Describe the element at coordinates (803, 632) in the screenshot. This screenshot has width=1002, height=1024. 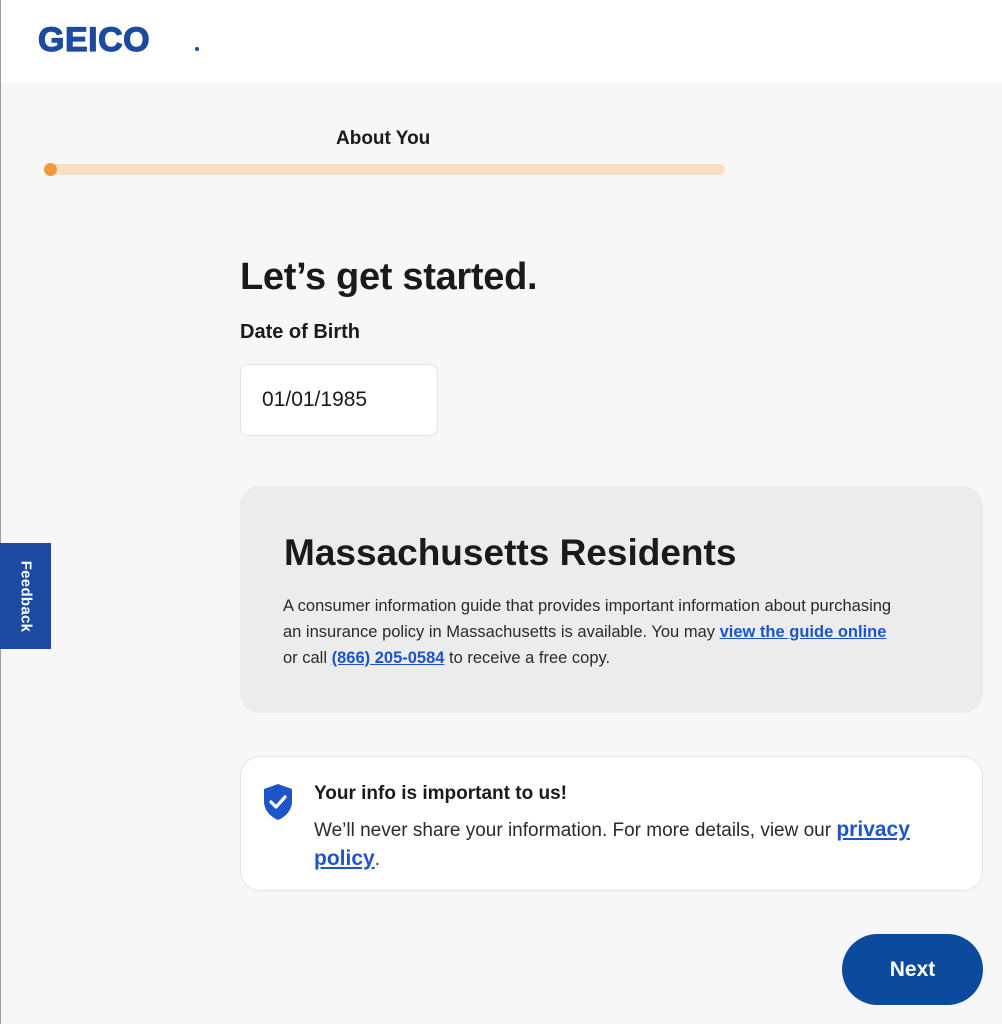
I see `view-guide-link: view the guide online` at that location.